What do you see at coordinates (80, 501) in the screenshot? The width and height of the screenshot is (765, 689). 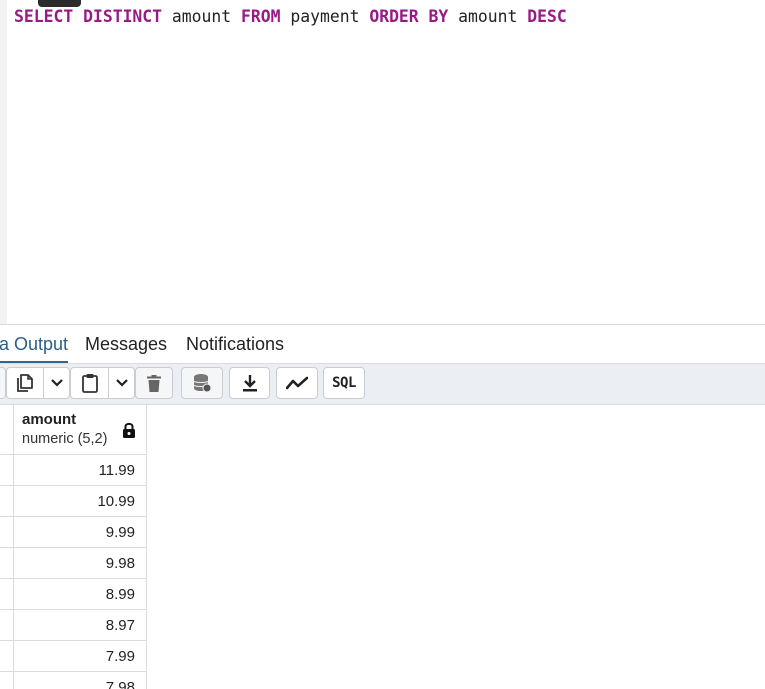 I see `table-cell: 10.99` at bounding box center [80, 501].